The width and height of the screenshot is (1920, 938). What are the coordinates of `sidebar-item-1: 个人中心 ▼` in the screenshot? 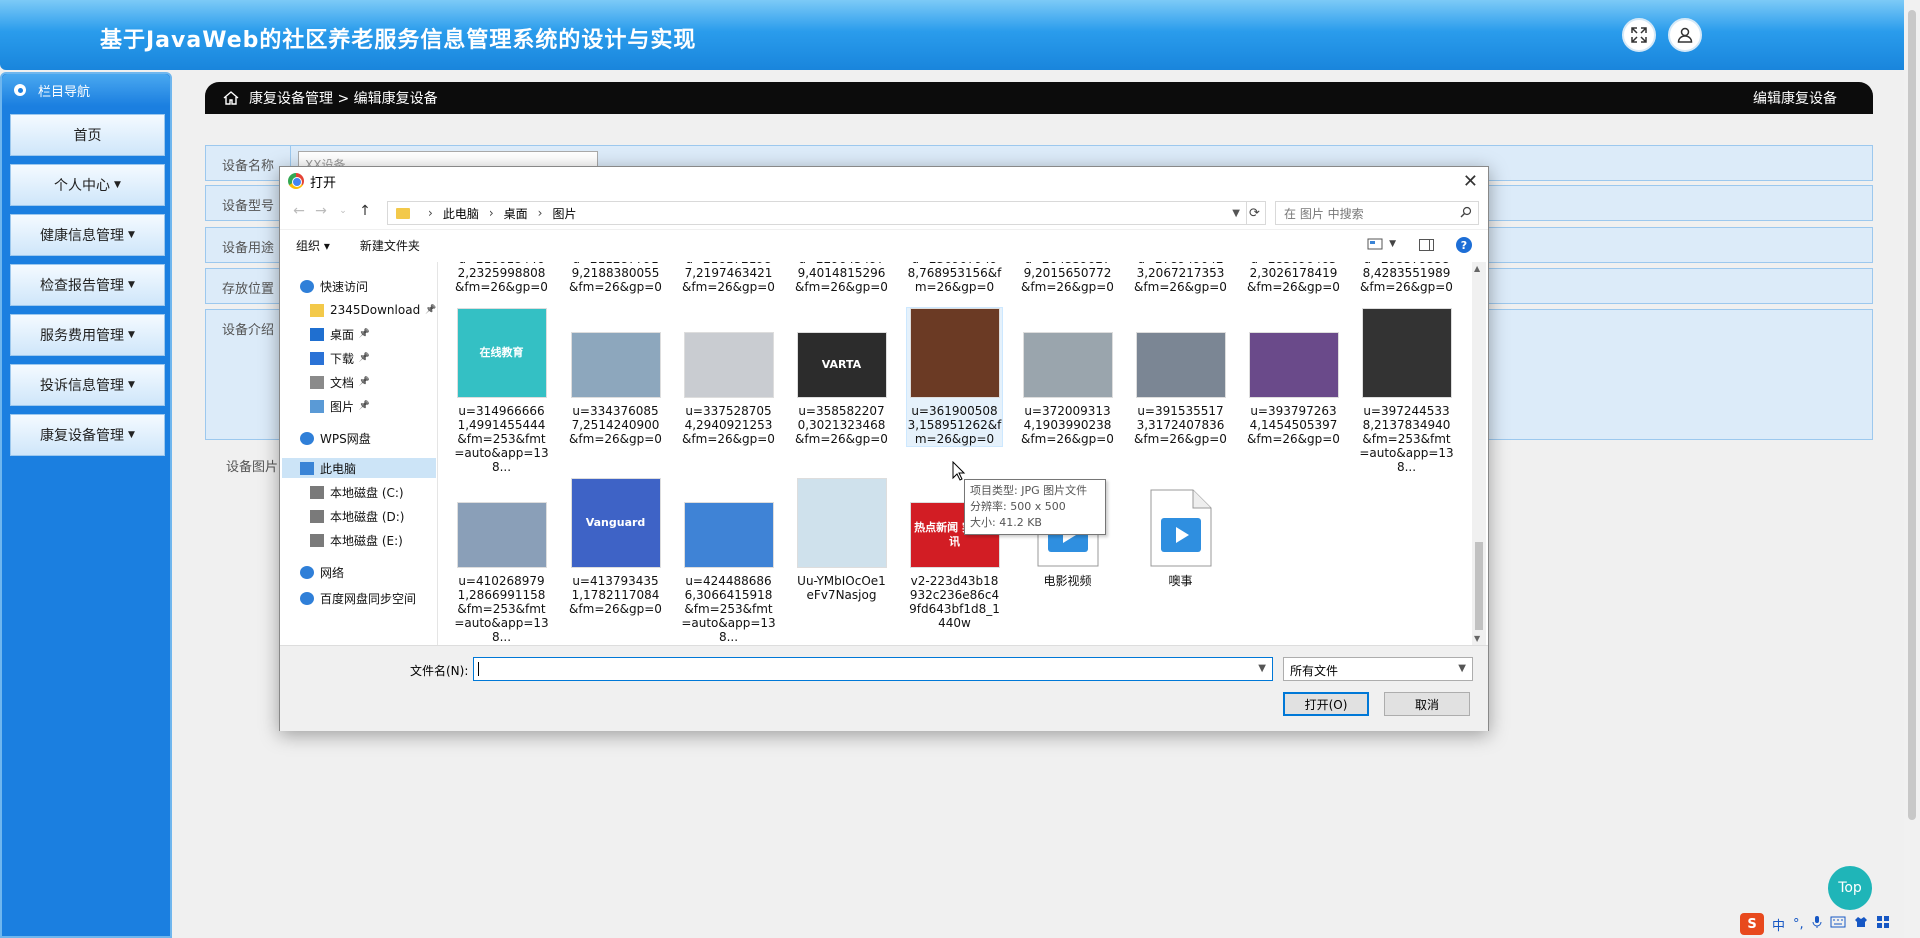 It's located at (87, 185).